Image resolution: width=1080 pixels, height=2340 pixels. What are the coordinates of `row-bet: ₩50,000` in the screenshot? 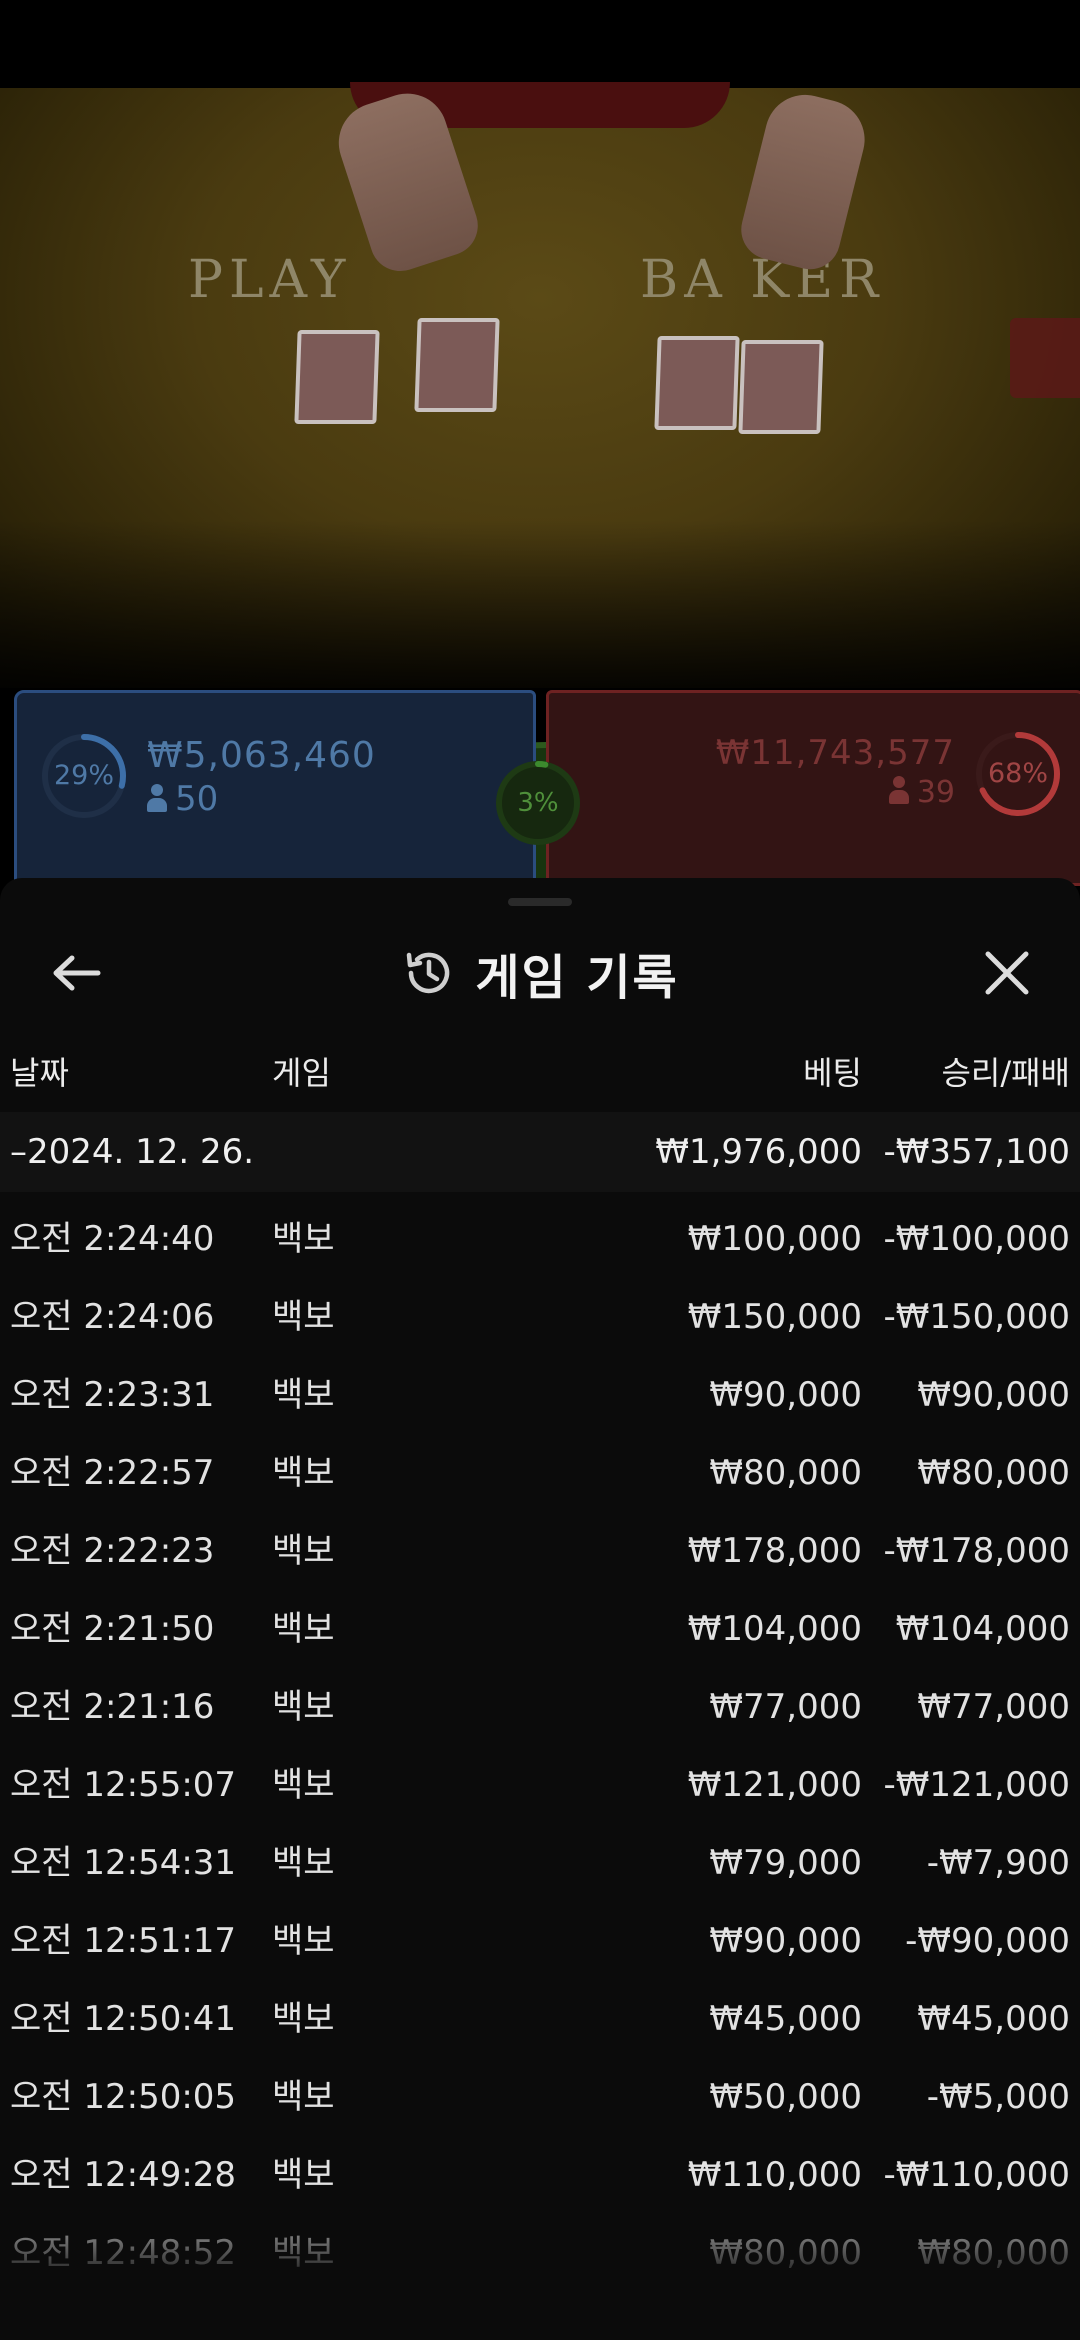 It's located at (785, 2097).